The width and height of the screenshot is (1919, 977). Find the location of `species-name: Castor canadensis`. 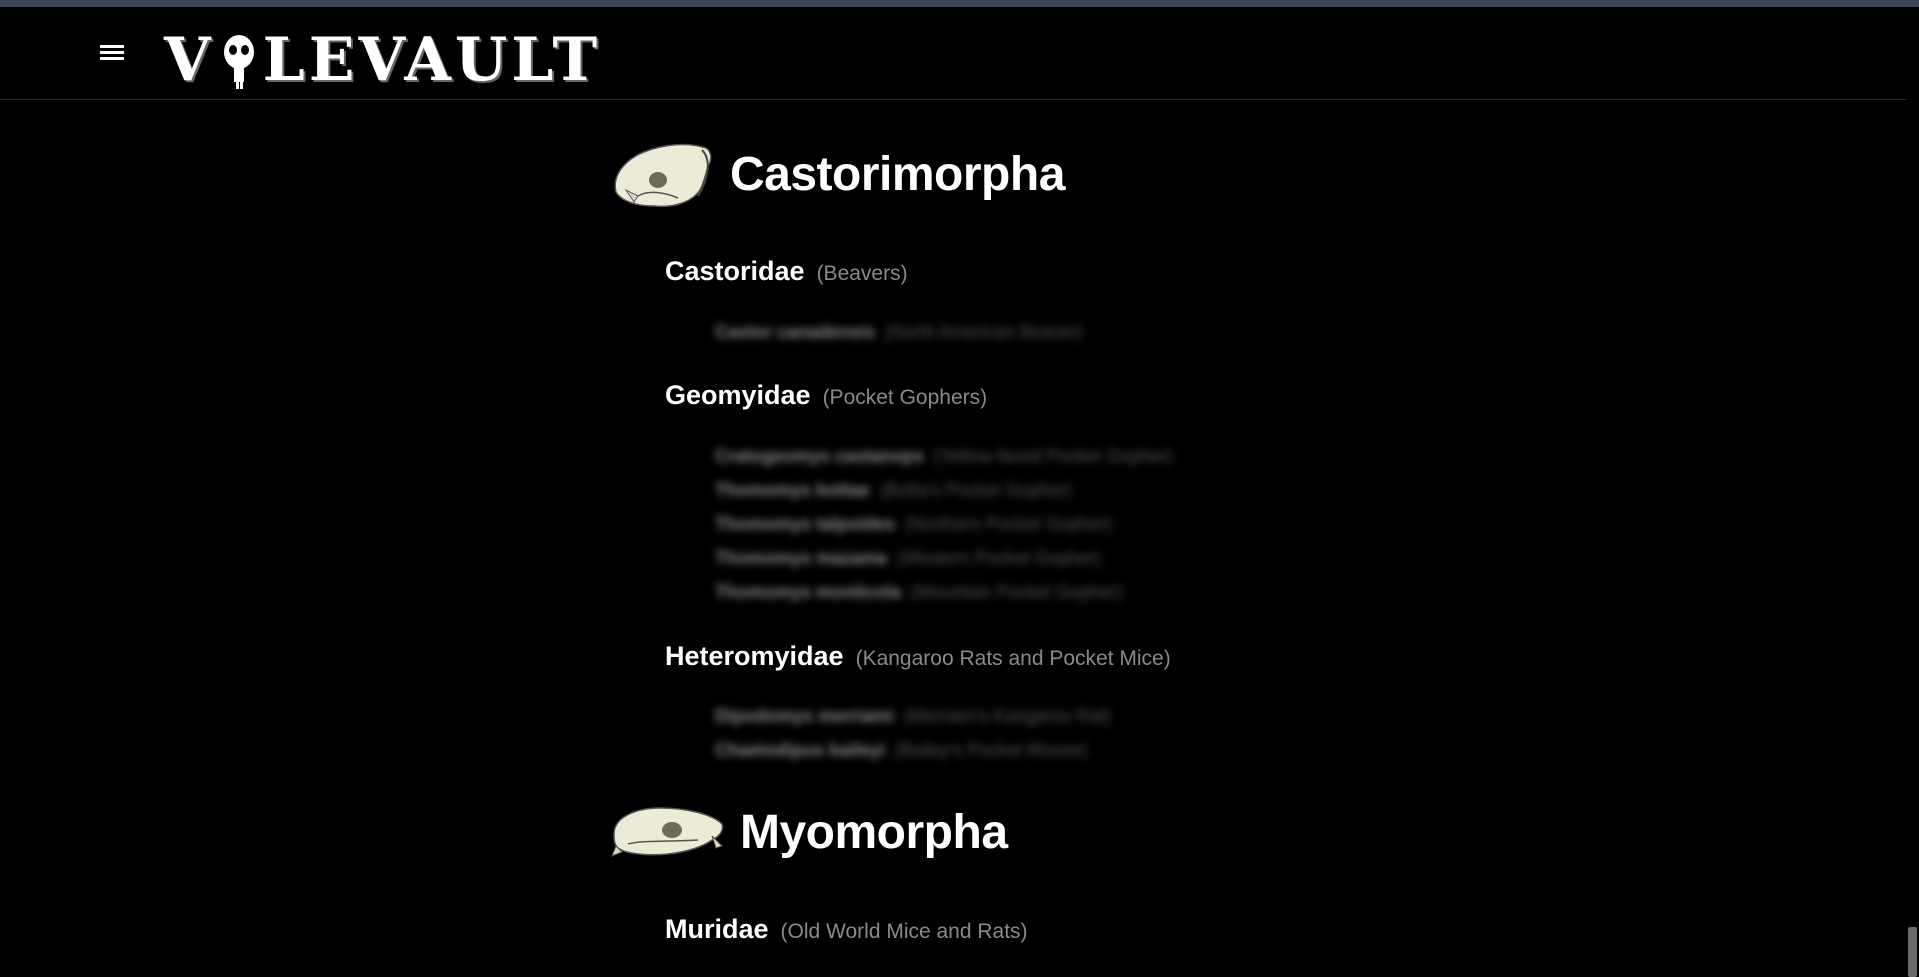

species-name: Castor canadensis is located at coordinates (795, 332).